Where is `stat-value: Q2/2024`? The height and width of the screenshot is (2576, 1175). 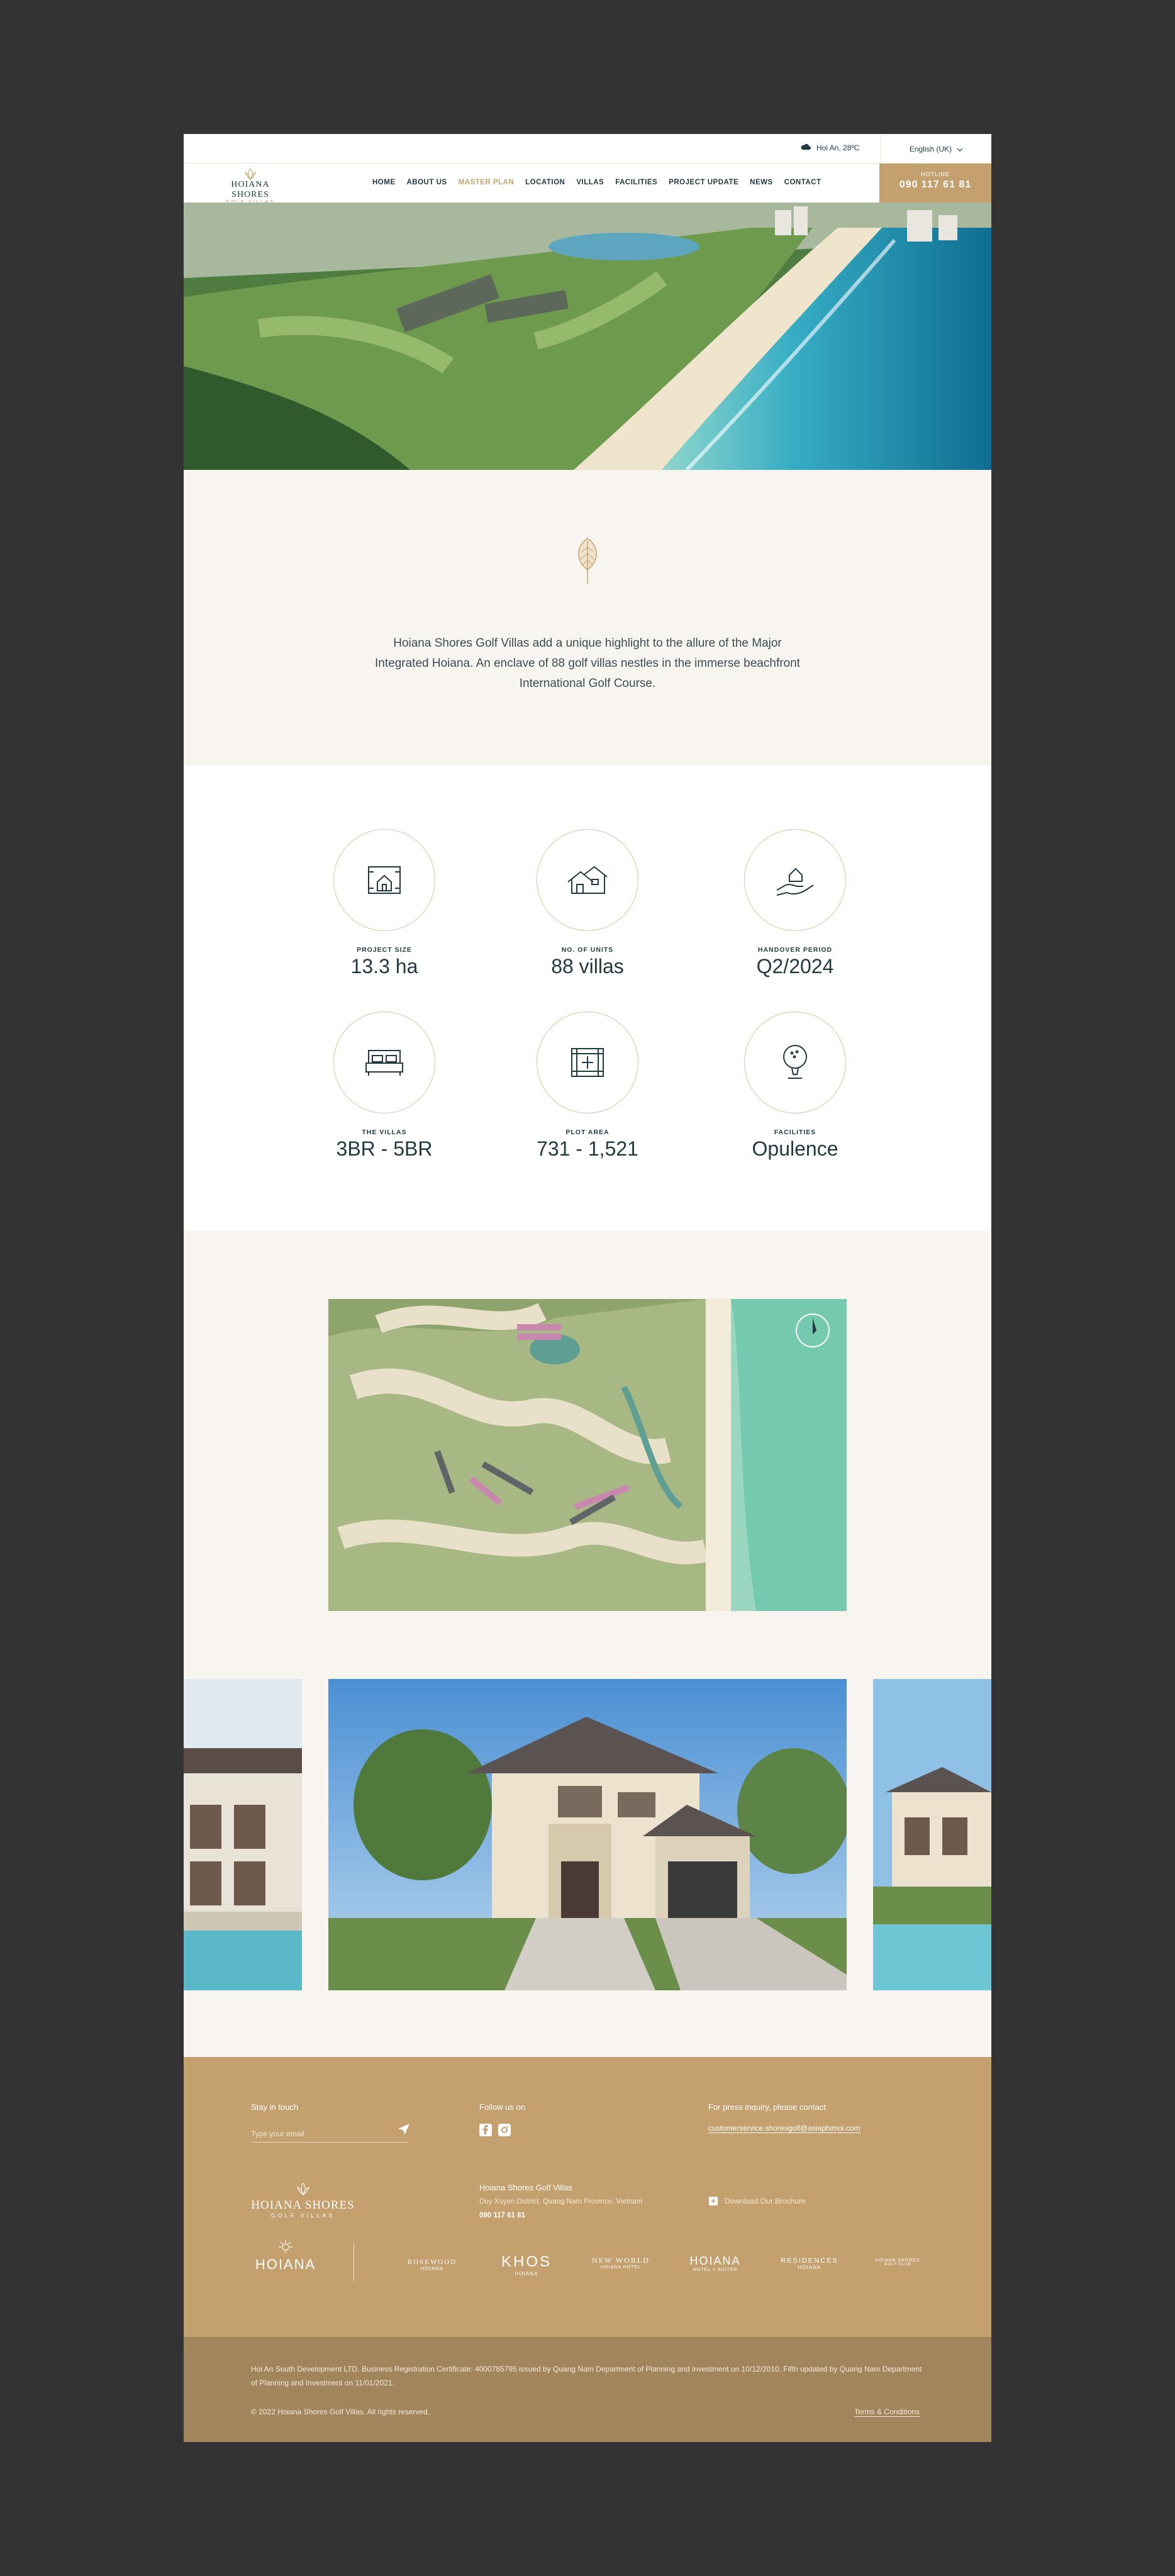
stat-value: Q2/2024 is located at coordinates (795, 966).